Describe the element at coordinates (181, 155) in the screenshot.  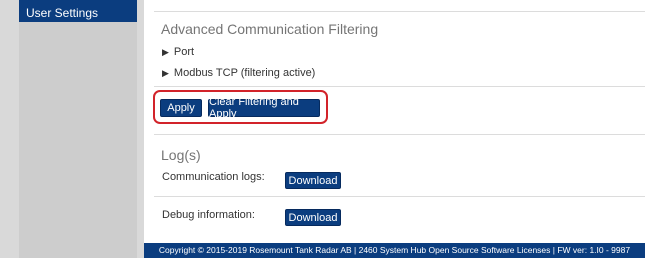
I see `logs-section-title: Log(s)` at that location.